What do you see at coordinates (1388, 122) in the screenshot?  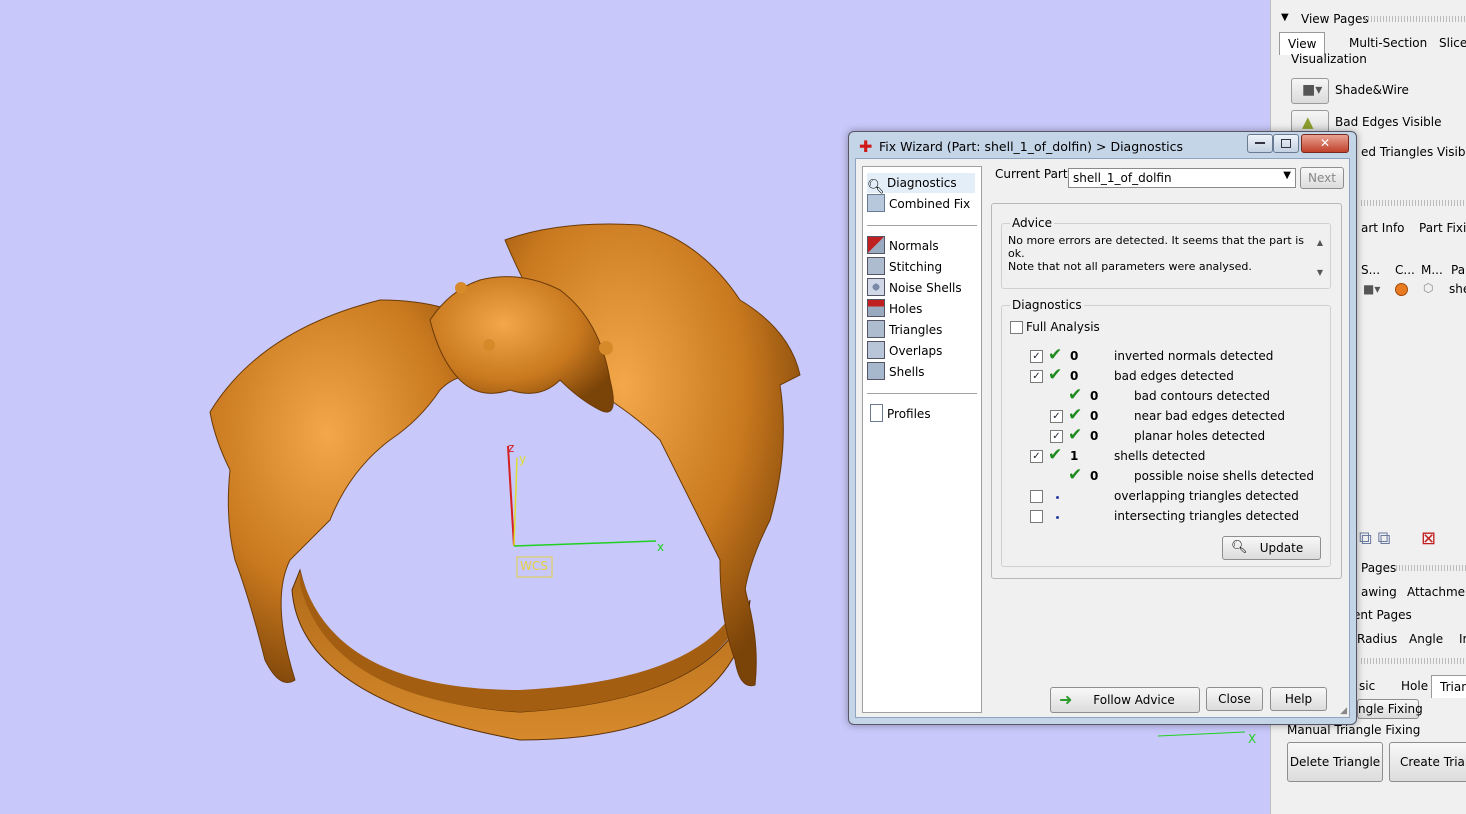 I see `bad-edges-label: Bad Edges Visible` at bounding box center [1388, 122].